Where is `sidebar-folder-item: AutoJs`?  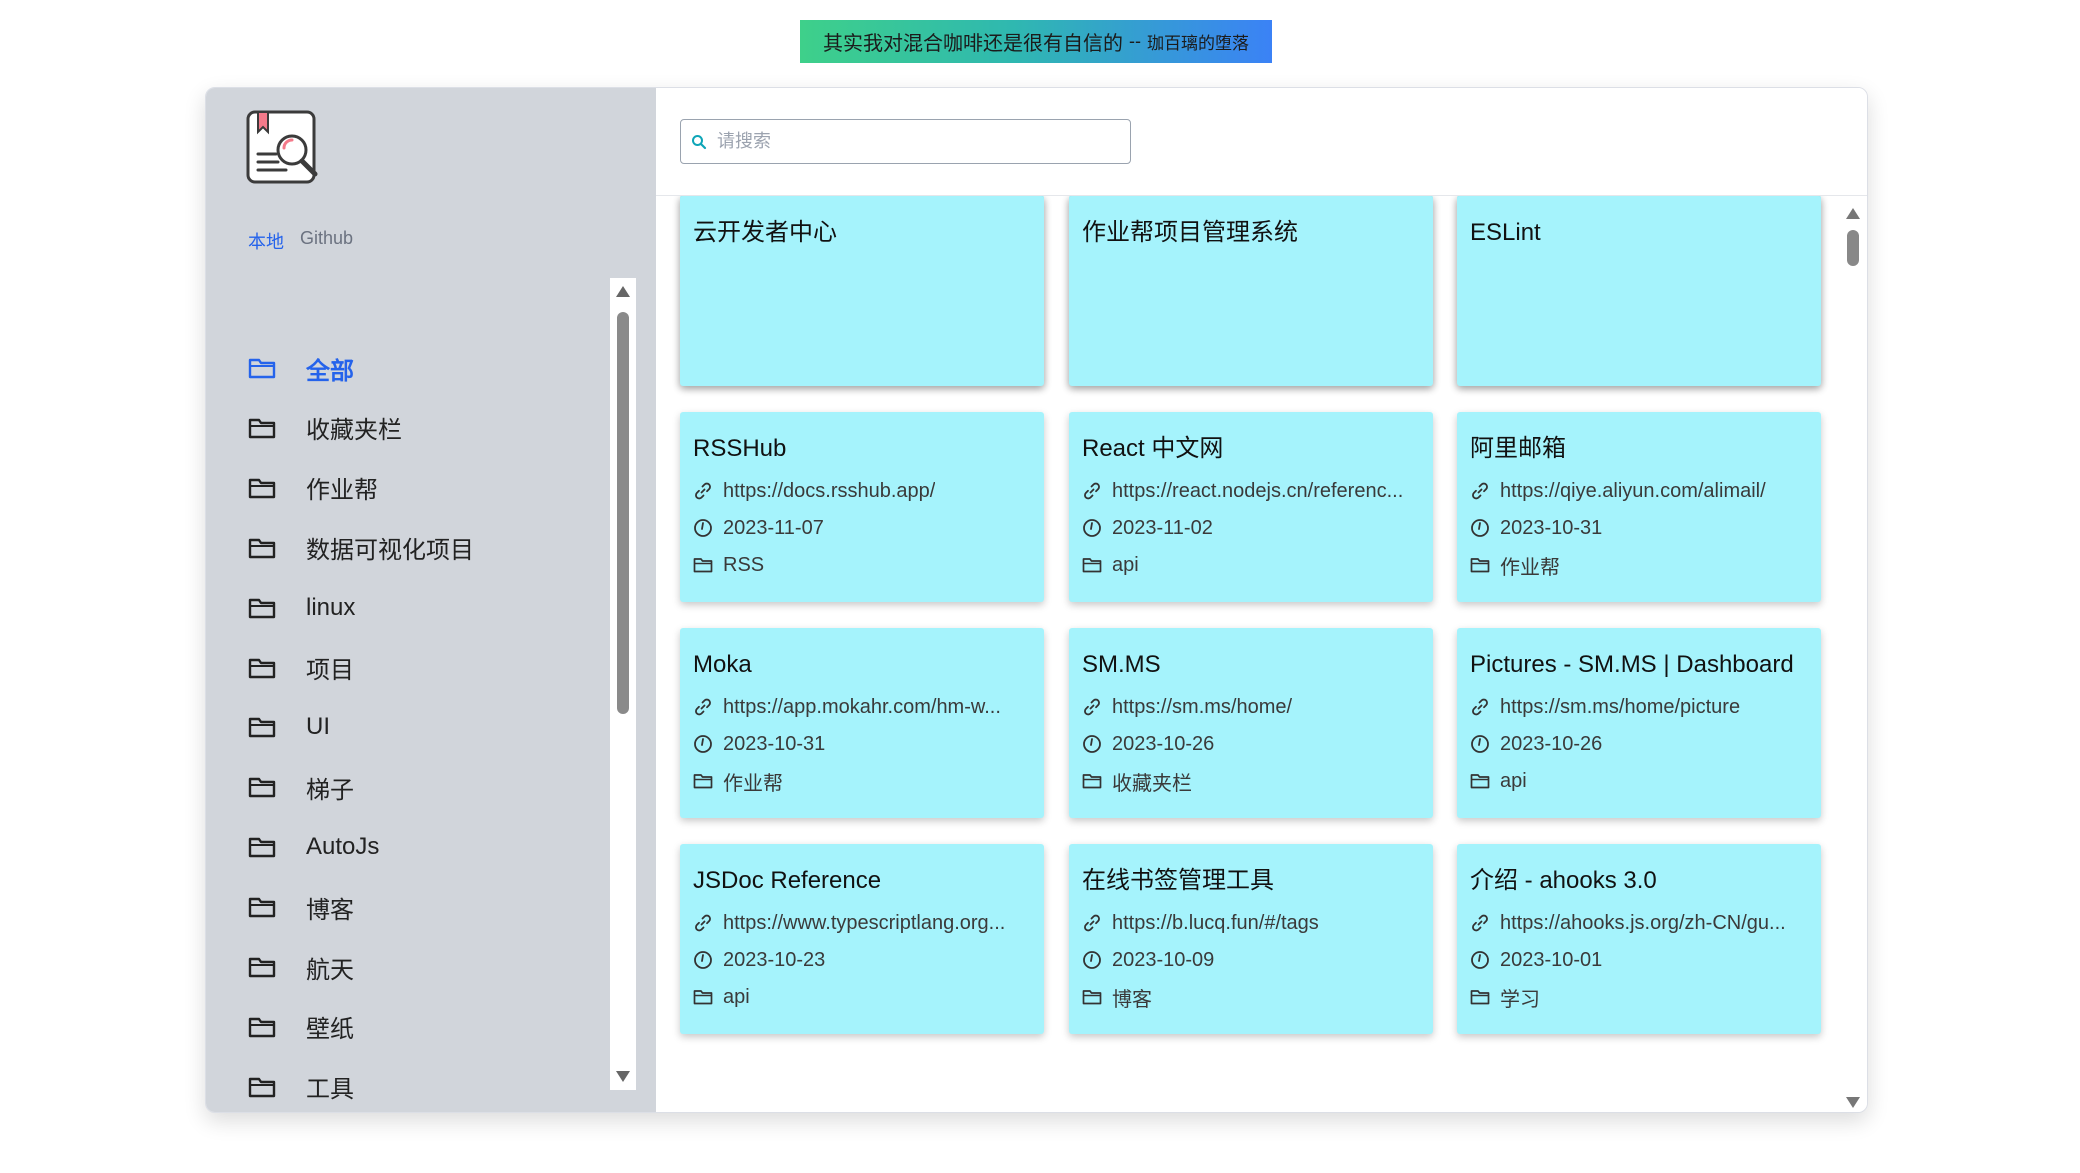
sidebar-folder-item: AutoJs is located at coordinates (313, 847).